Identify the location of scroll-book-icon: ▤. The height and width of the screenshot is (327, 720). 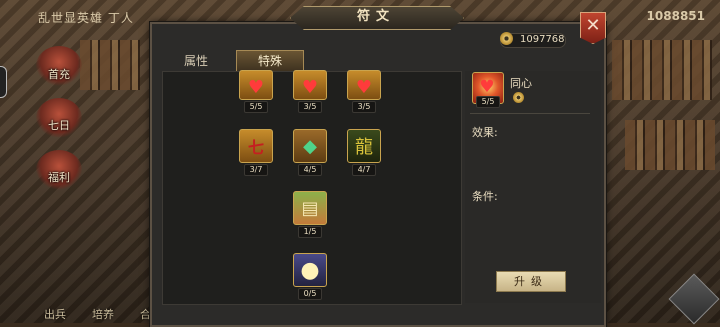
(310, 208).